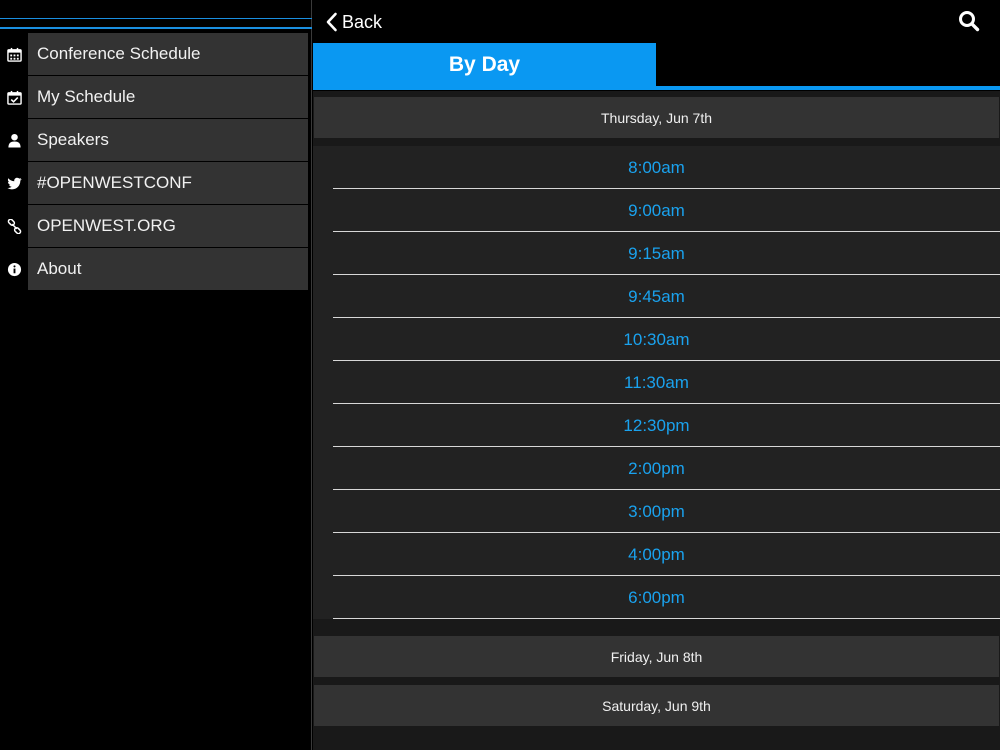 This screenshot has height=750, width=1000. I want to click on sidebar-item-label: Speakers, so click(168, 140).